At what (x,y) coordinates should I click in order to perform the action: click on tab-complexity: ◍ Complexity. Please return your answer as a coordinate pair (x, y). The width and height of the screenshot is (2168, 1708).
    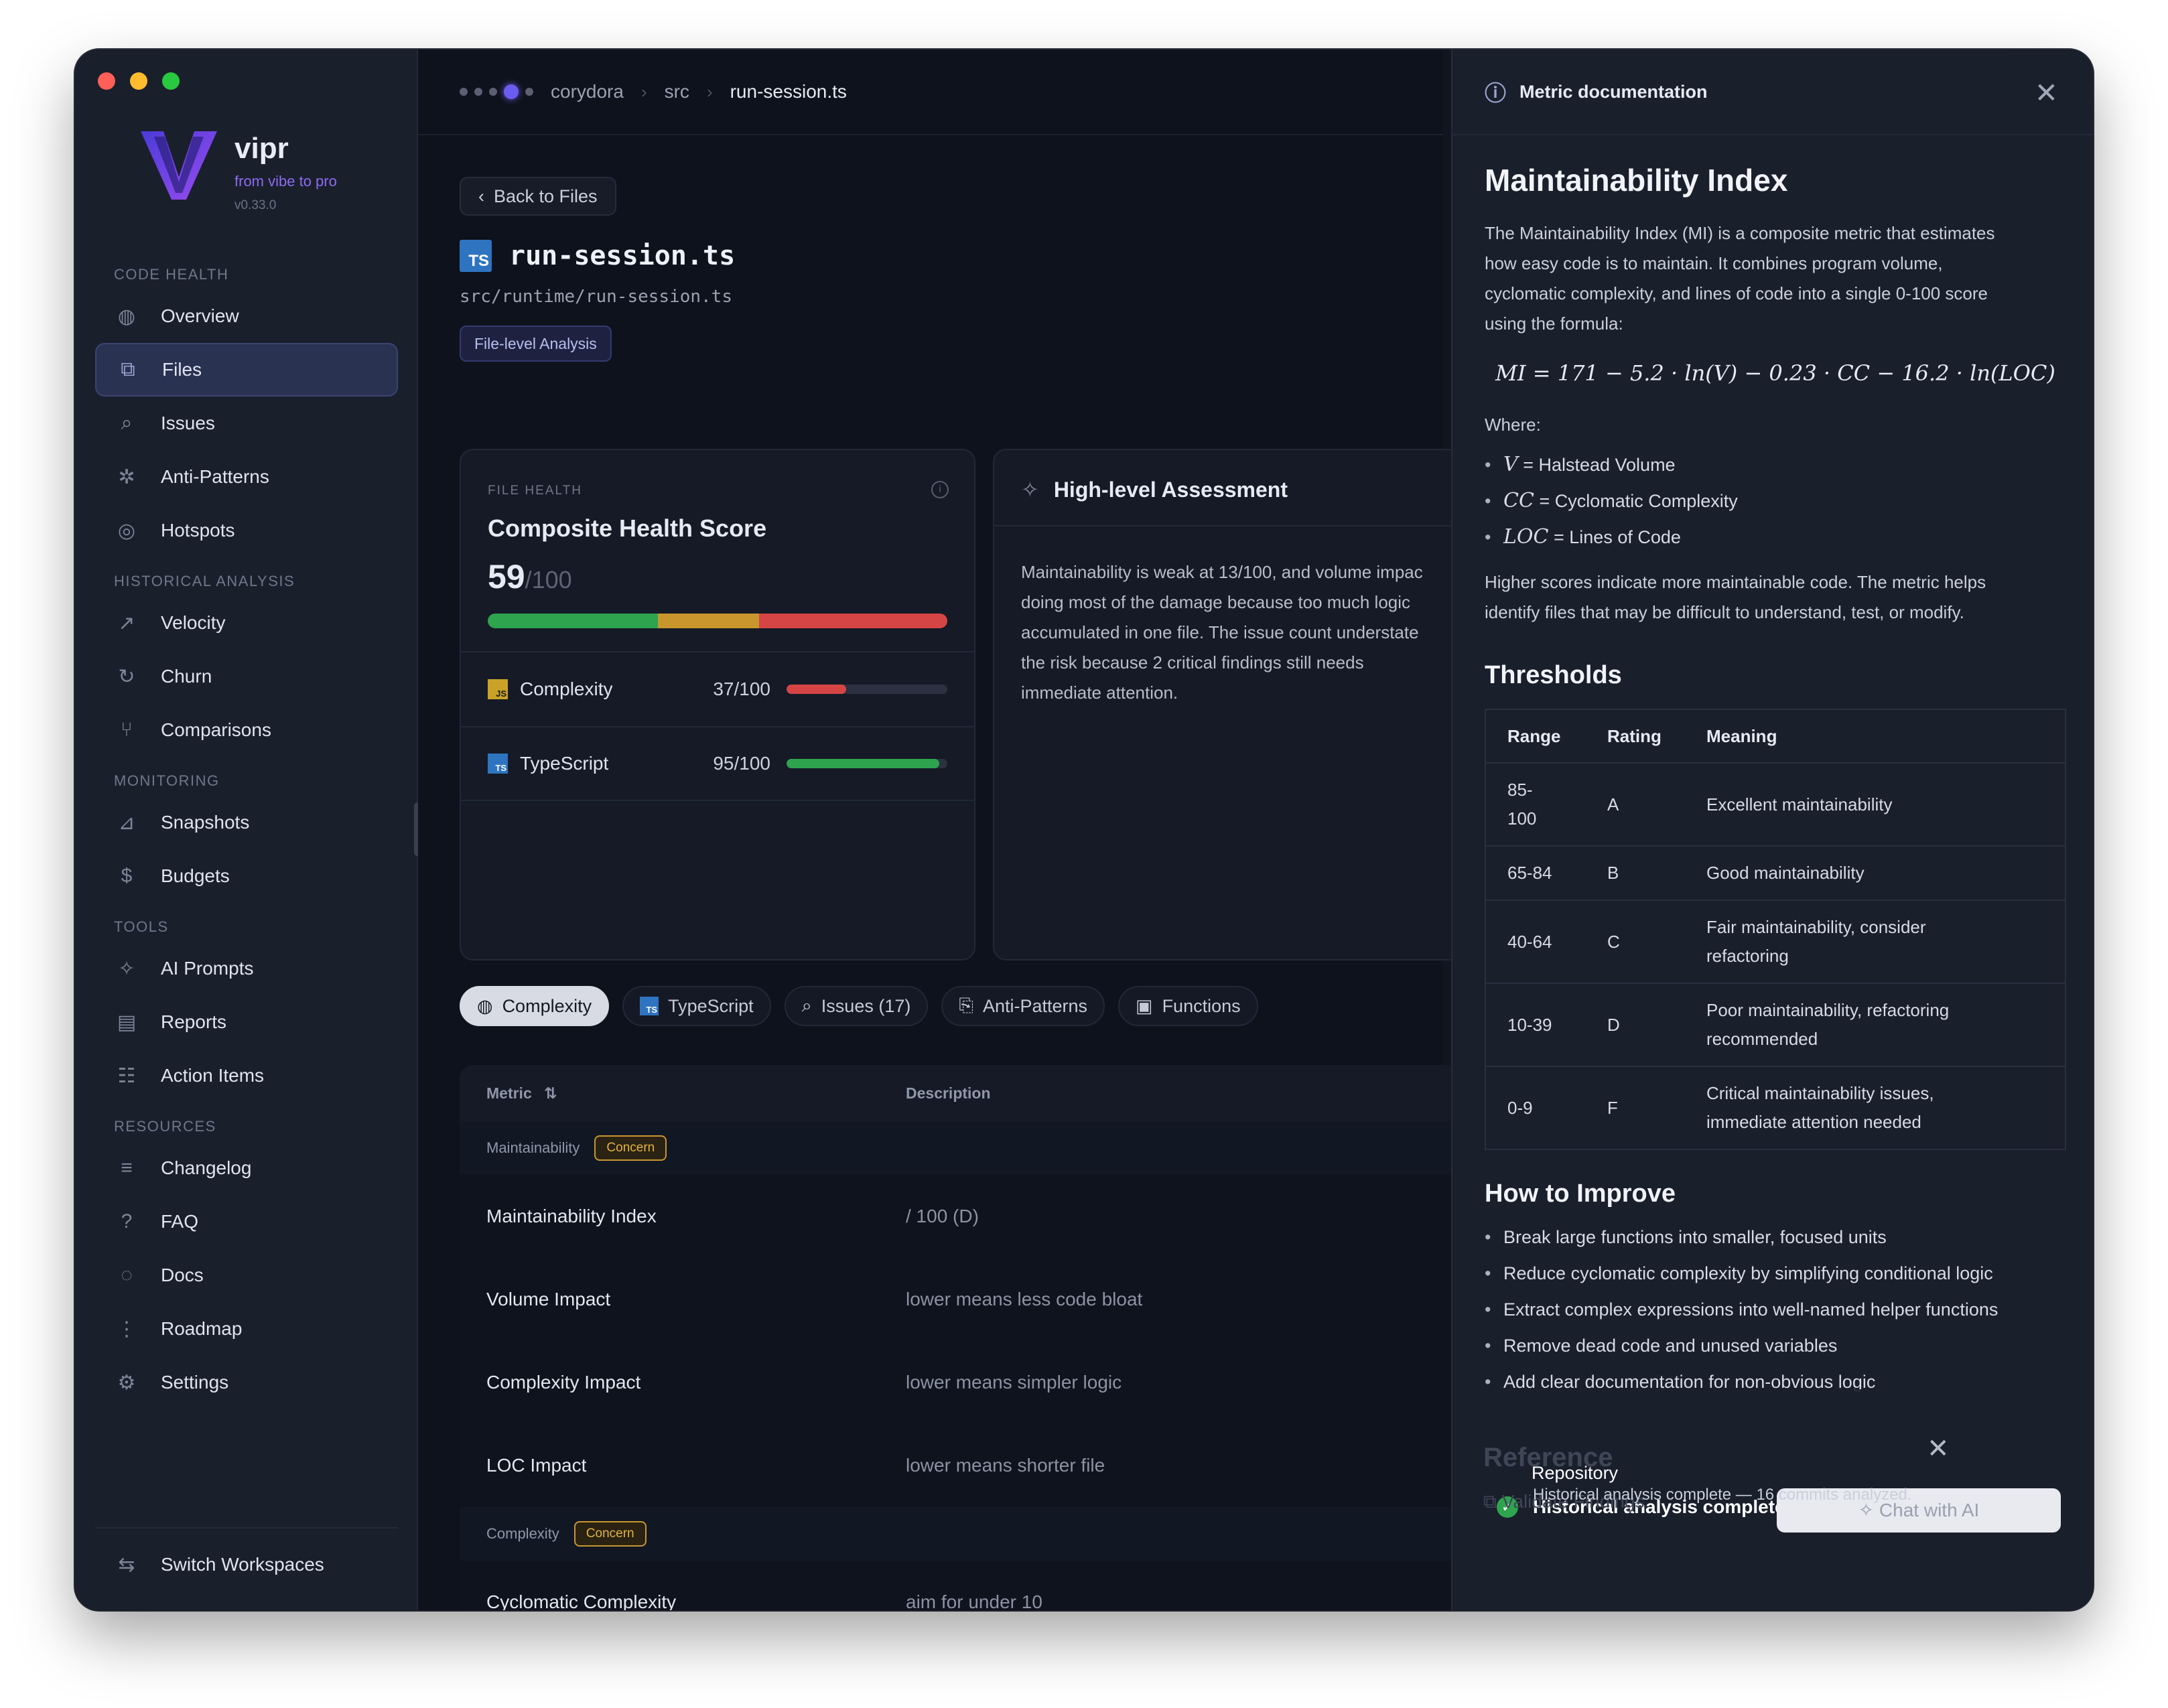
    Looking at the image, I should click on (535, 1006).